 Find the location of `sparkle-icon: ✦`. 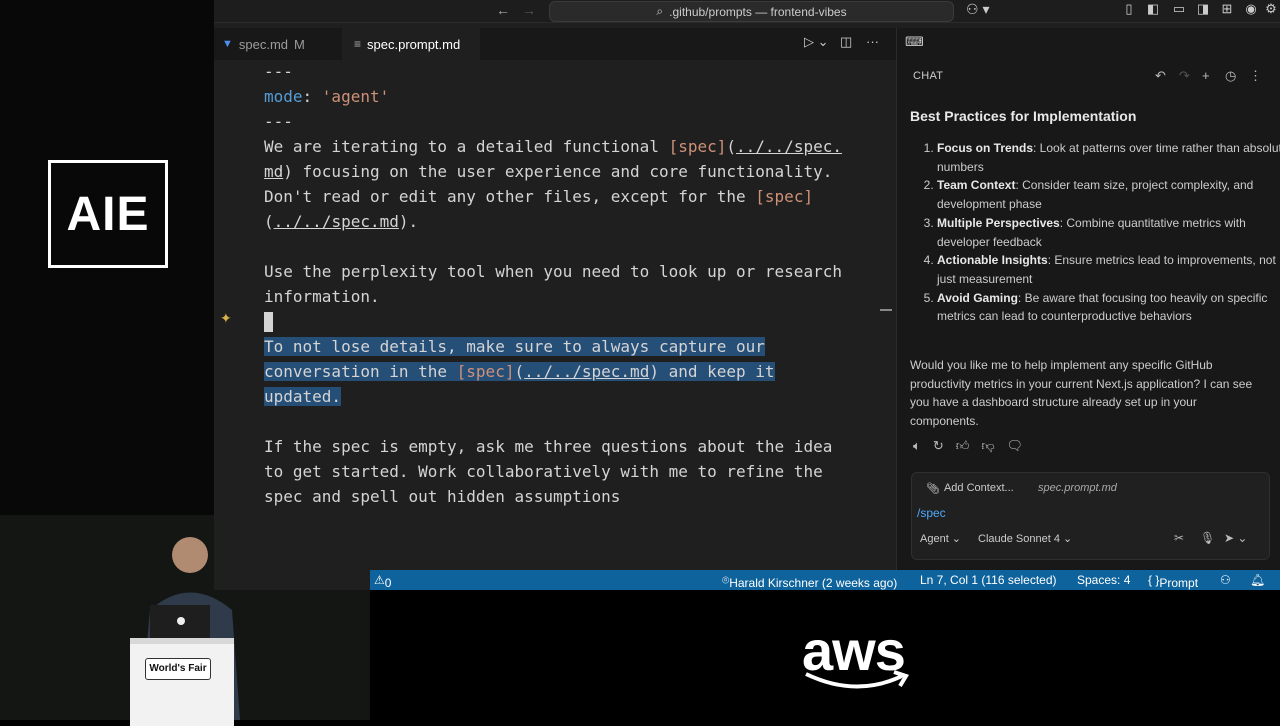

sparkle-icon: ✦ is located at coordinates (226, 318).